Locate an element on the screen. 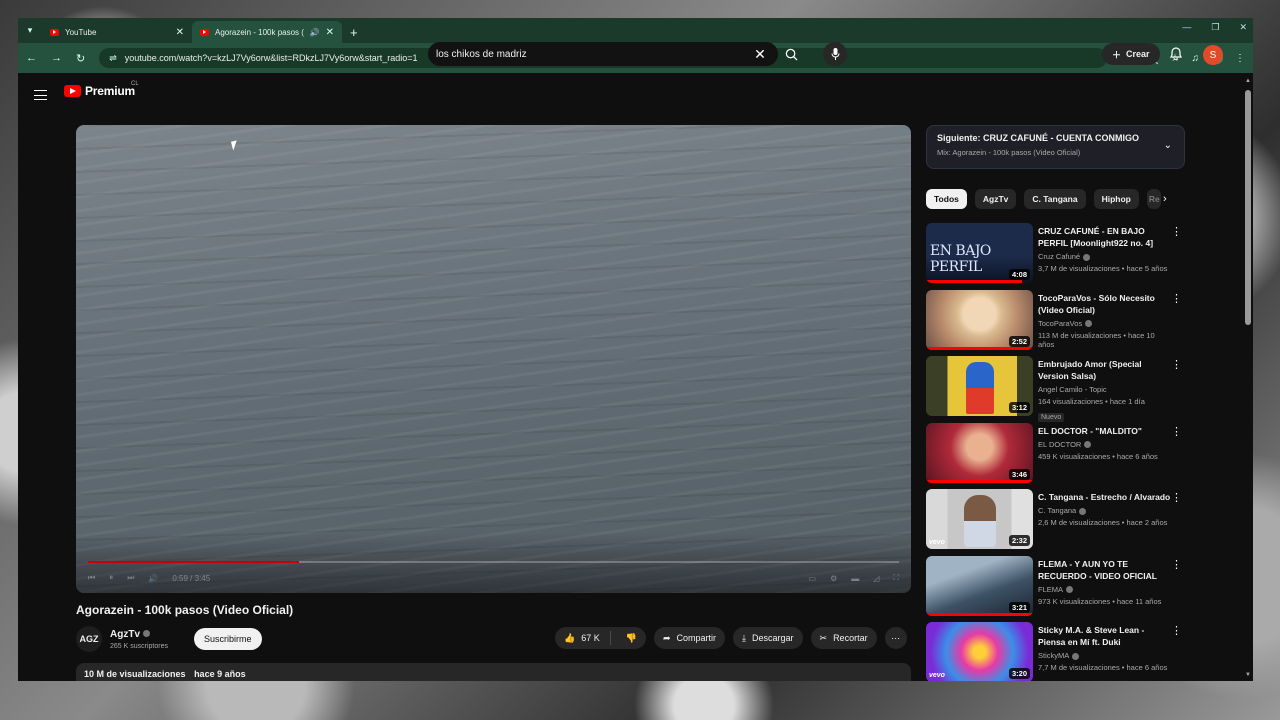  create-button: ＋ Crear is located at coordinates (1131, 54).